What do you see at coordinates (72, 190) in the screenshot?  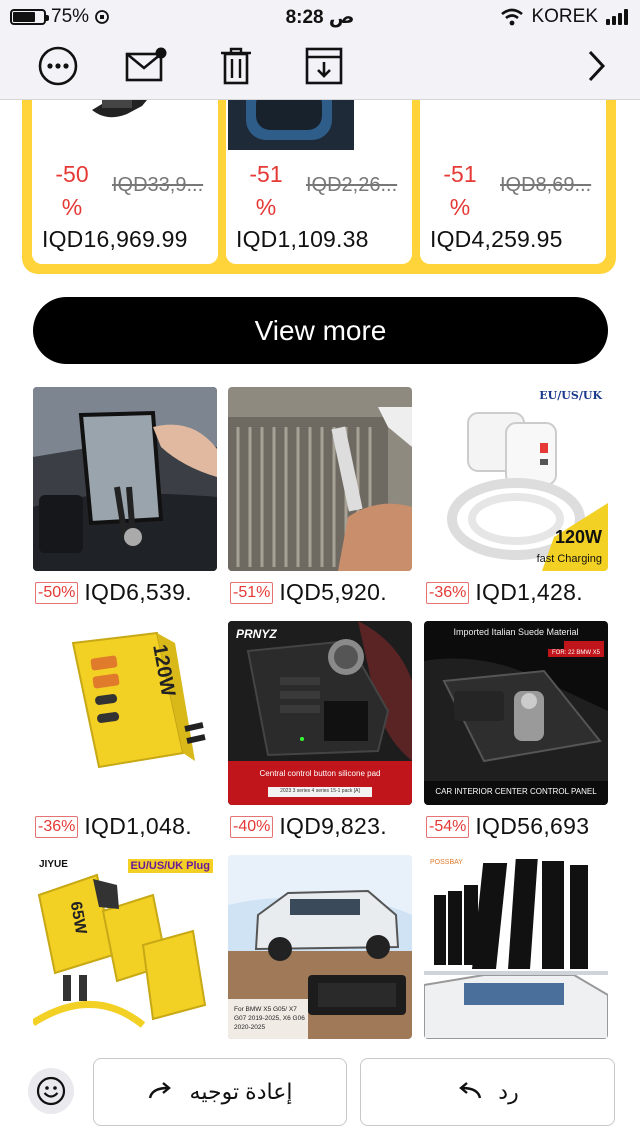 I see `deal-discount: -50 %` at bounding box center [72, 190].